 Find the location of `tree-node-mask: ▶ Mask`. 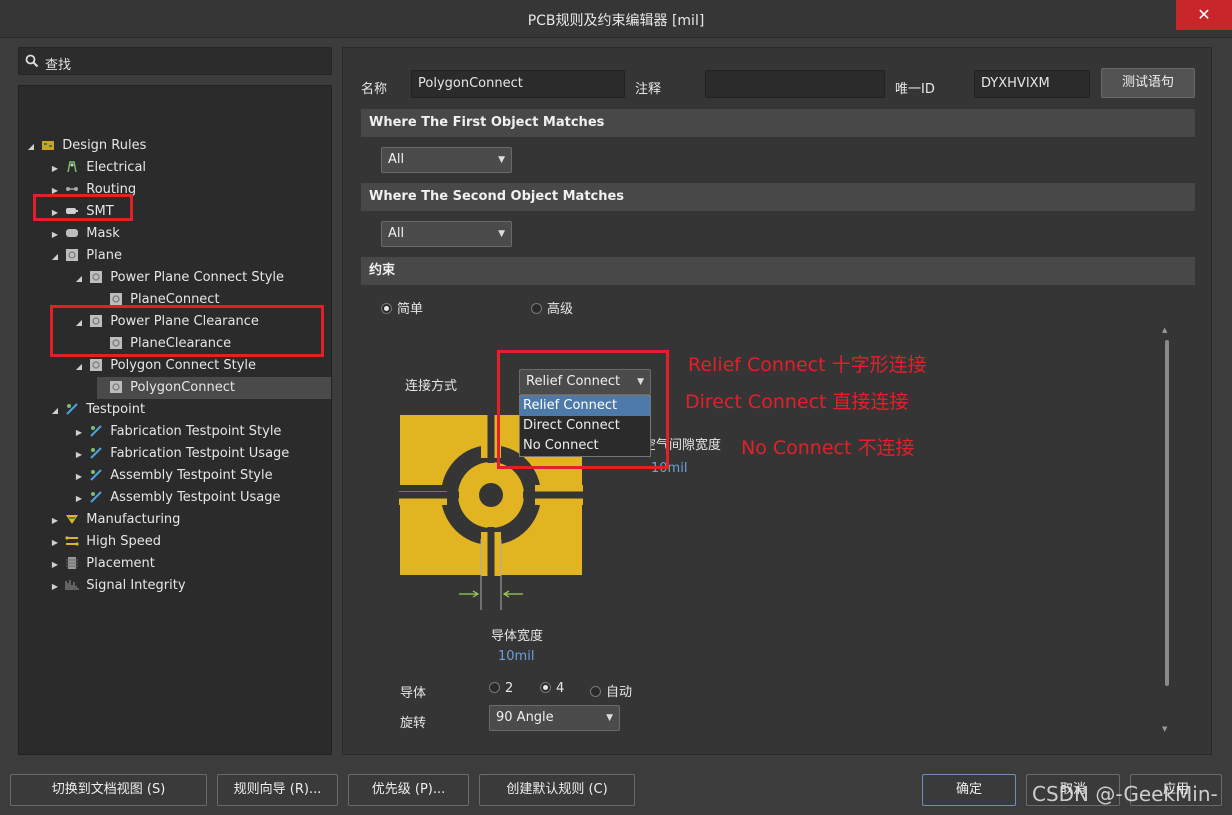

tree-node-mask: ▶ Mask is located at coordinates (84, 234).